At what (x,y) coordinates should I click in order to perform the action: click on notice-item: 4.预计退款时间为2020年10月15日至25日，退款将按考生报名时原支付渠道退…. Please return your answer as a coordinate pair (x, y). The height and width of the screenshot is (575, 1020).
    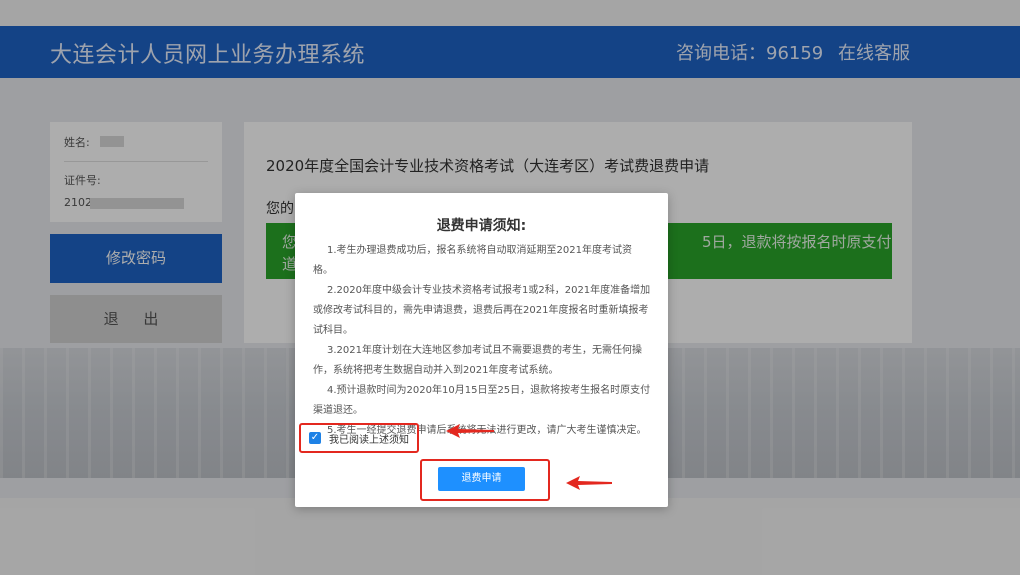
    Looking at the image, I should click on (482, 400).